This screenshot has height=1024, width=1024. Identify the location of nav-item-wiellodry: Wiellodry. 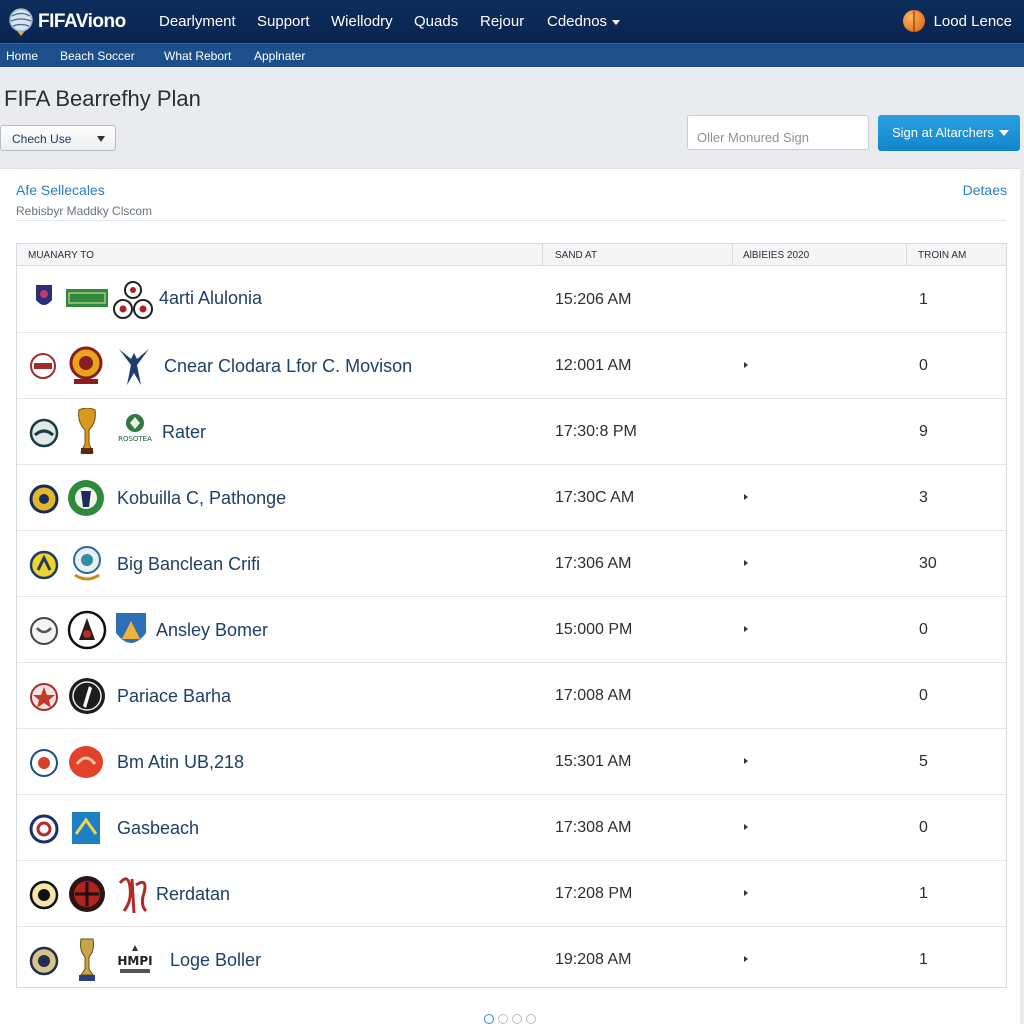
(362, 21).